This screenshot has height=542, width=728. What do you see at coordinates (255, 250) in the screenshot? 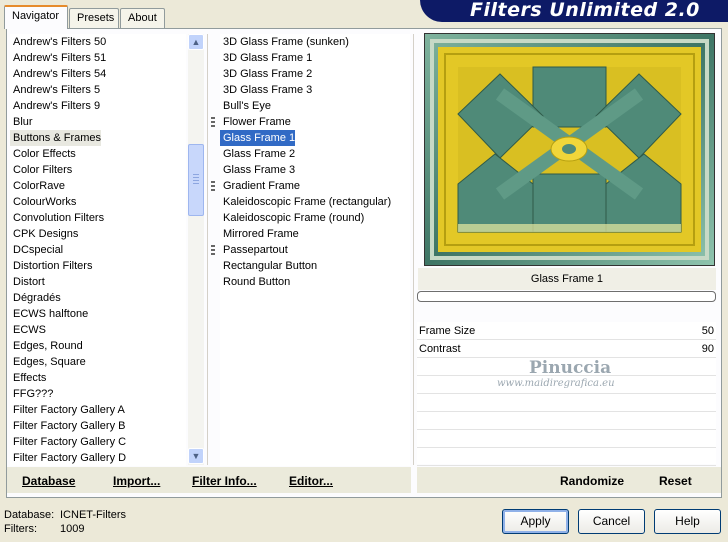
I see `filter-item-label: Passepartout` at bounding box center [255, 250].